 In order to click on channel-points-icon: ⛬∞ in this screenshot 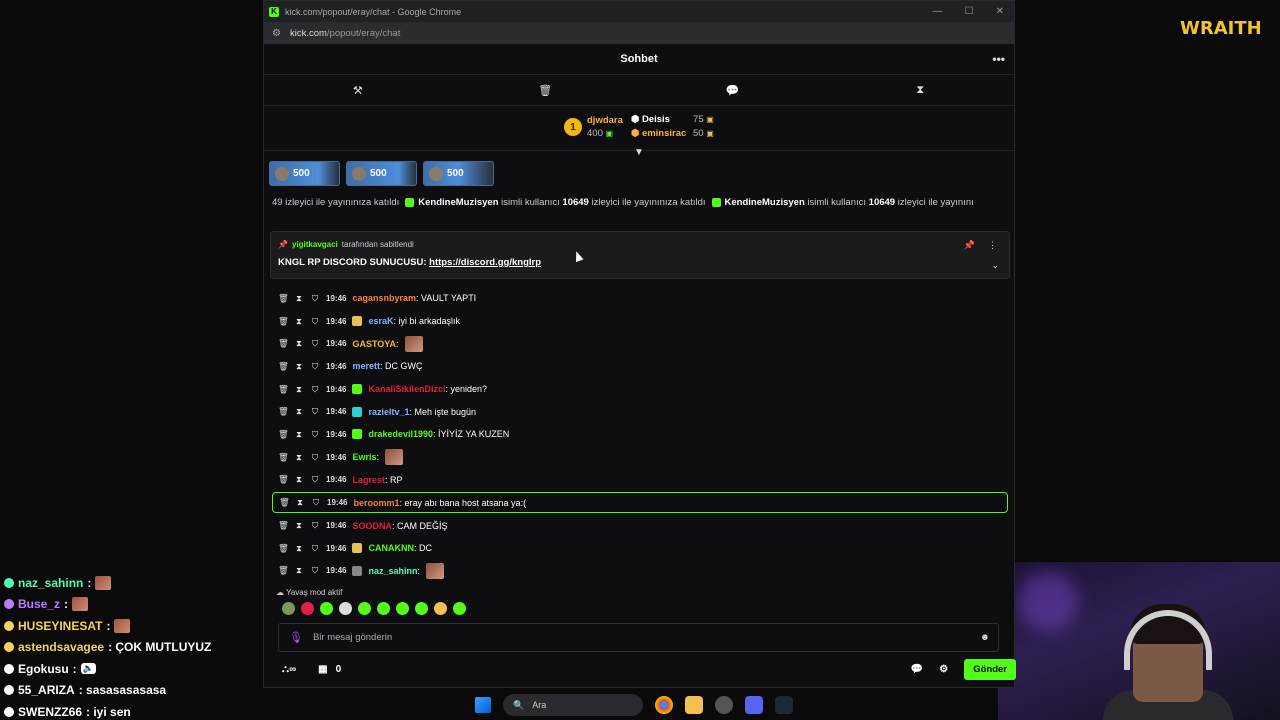, I will do `click(289, 669)`.